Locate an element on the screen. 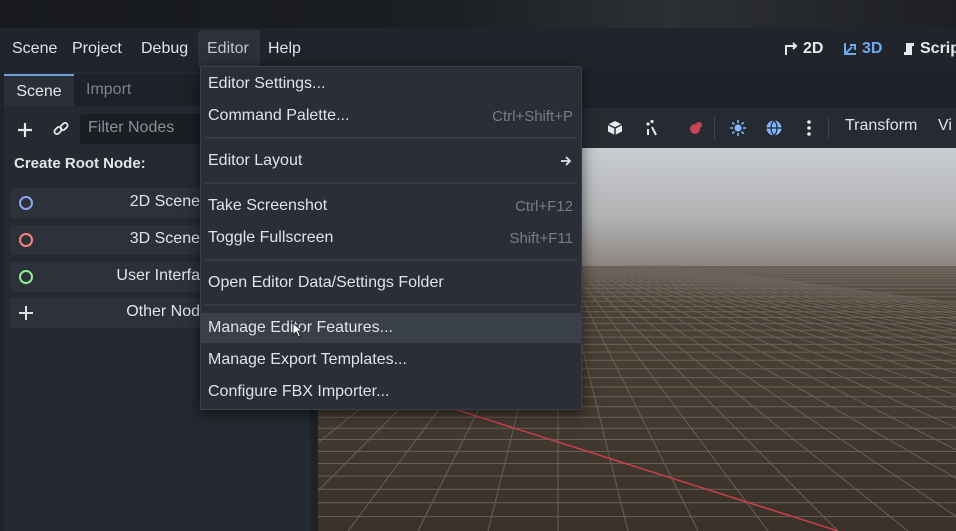  node3d-icon is located at coordinates (26, 240).